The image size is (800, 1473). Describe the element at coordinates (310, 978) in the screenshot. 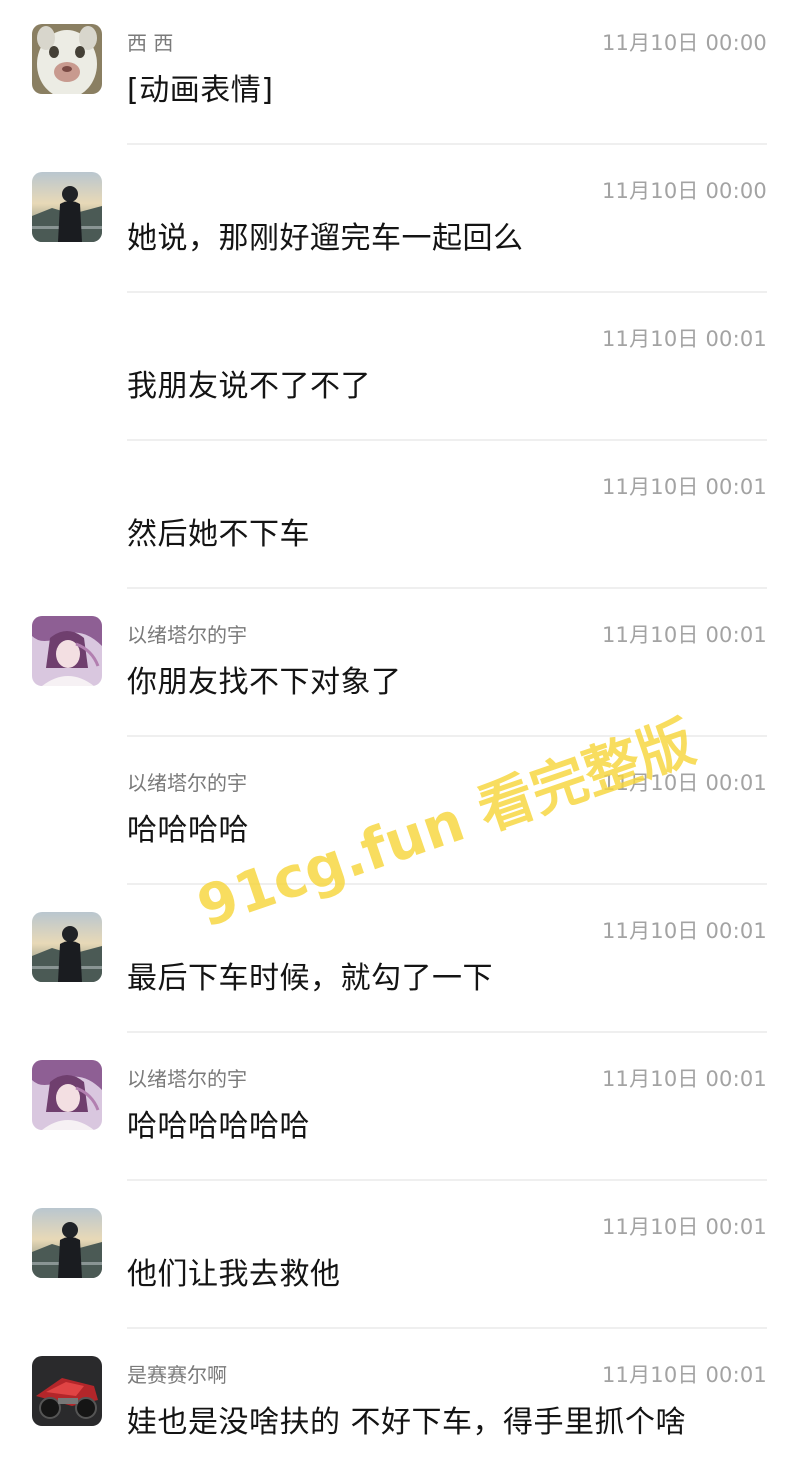

I see `message-text: 最后下车时候，就勾了一下` at that location.